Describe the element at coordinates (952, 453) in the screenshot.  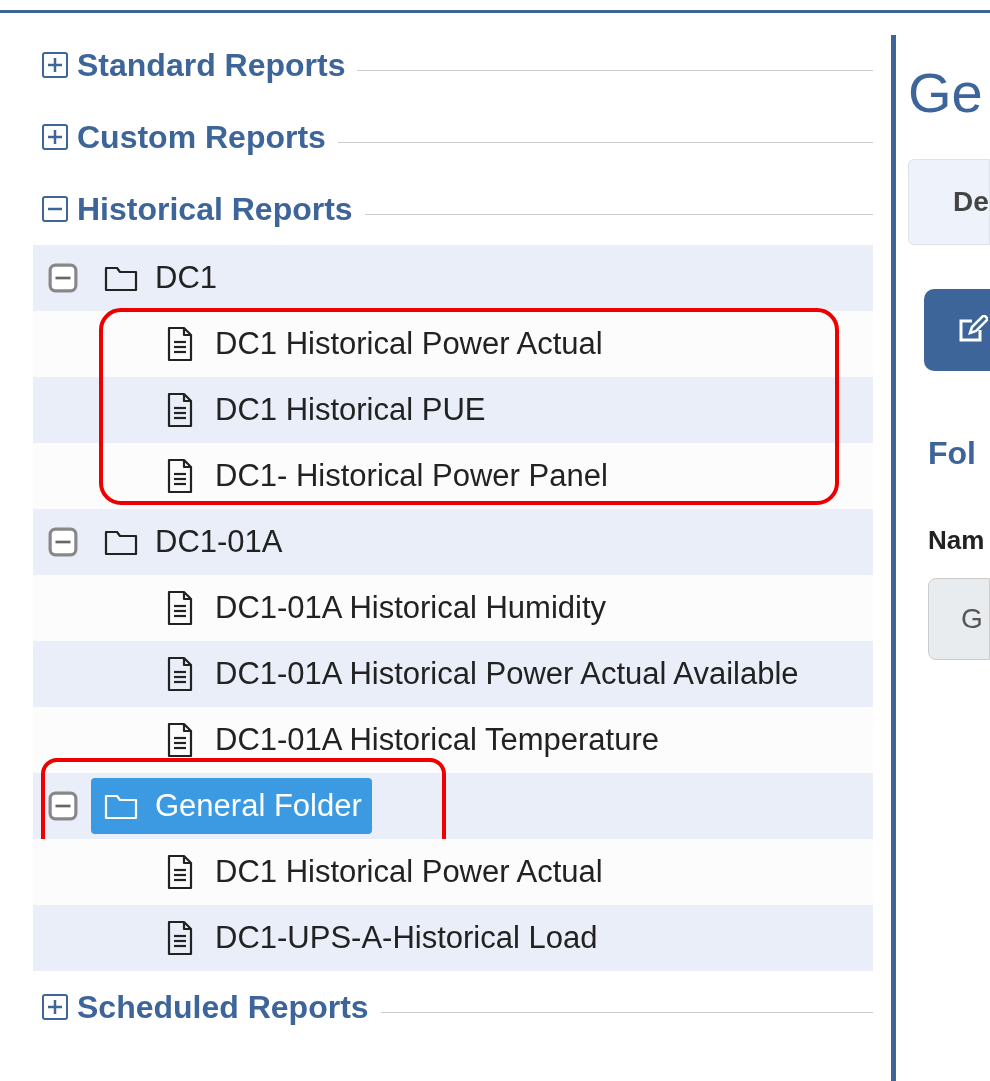
I see `section-heading: Fol` at that location.